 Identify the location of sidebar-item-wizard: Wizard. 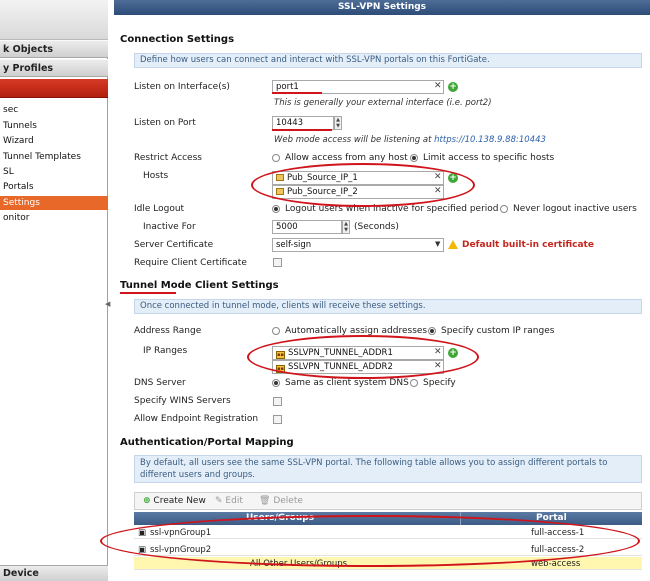
(18, 141).